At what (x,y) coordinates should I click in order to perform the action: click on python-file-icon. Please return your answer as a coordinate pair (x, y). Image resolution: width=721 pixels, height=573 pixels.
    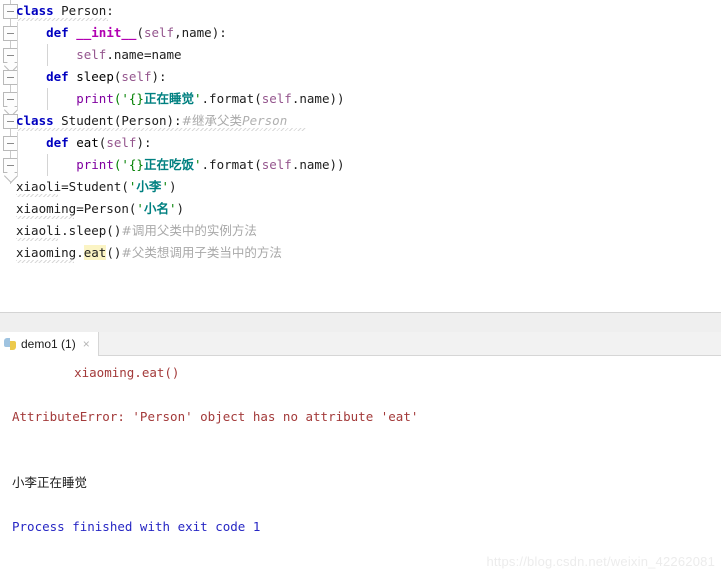
    Looking at the image, I should click on (10, 344).